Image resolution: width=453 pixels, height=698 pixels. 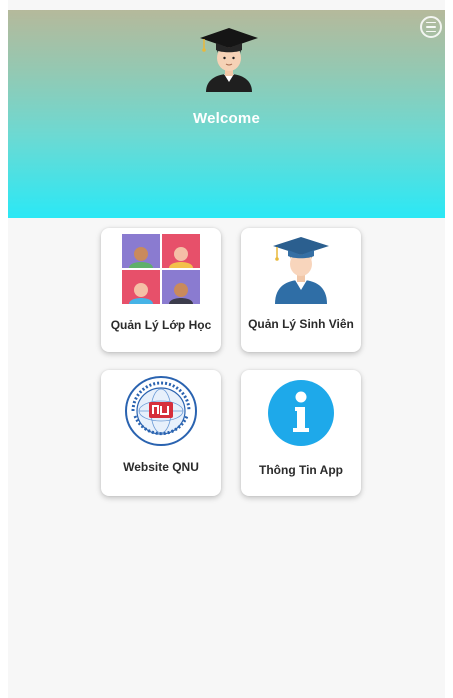 I want to click on website-qnu-label: Website QNU, so click(x=161, y=467).